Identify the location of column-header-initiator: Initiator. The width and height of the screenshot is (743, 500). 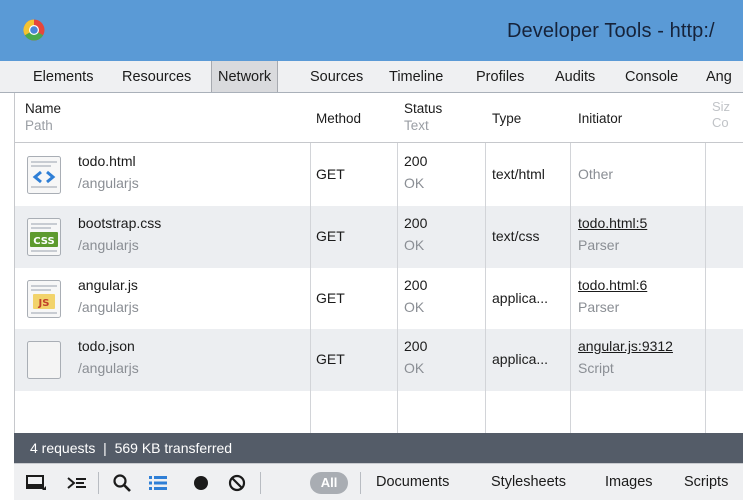
(600, 118).